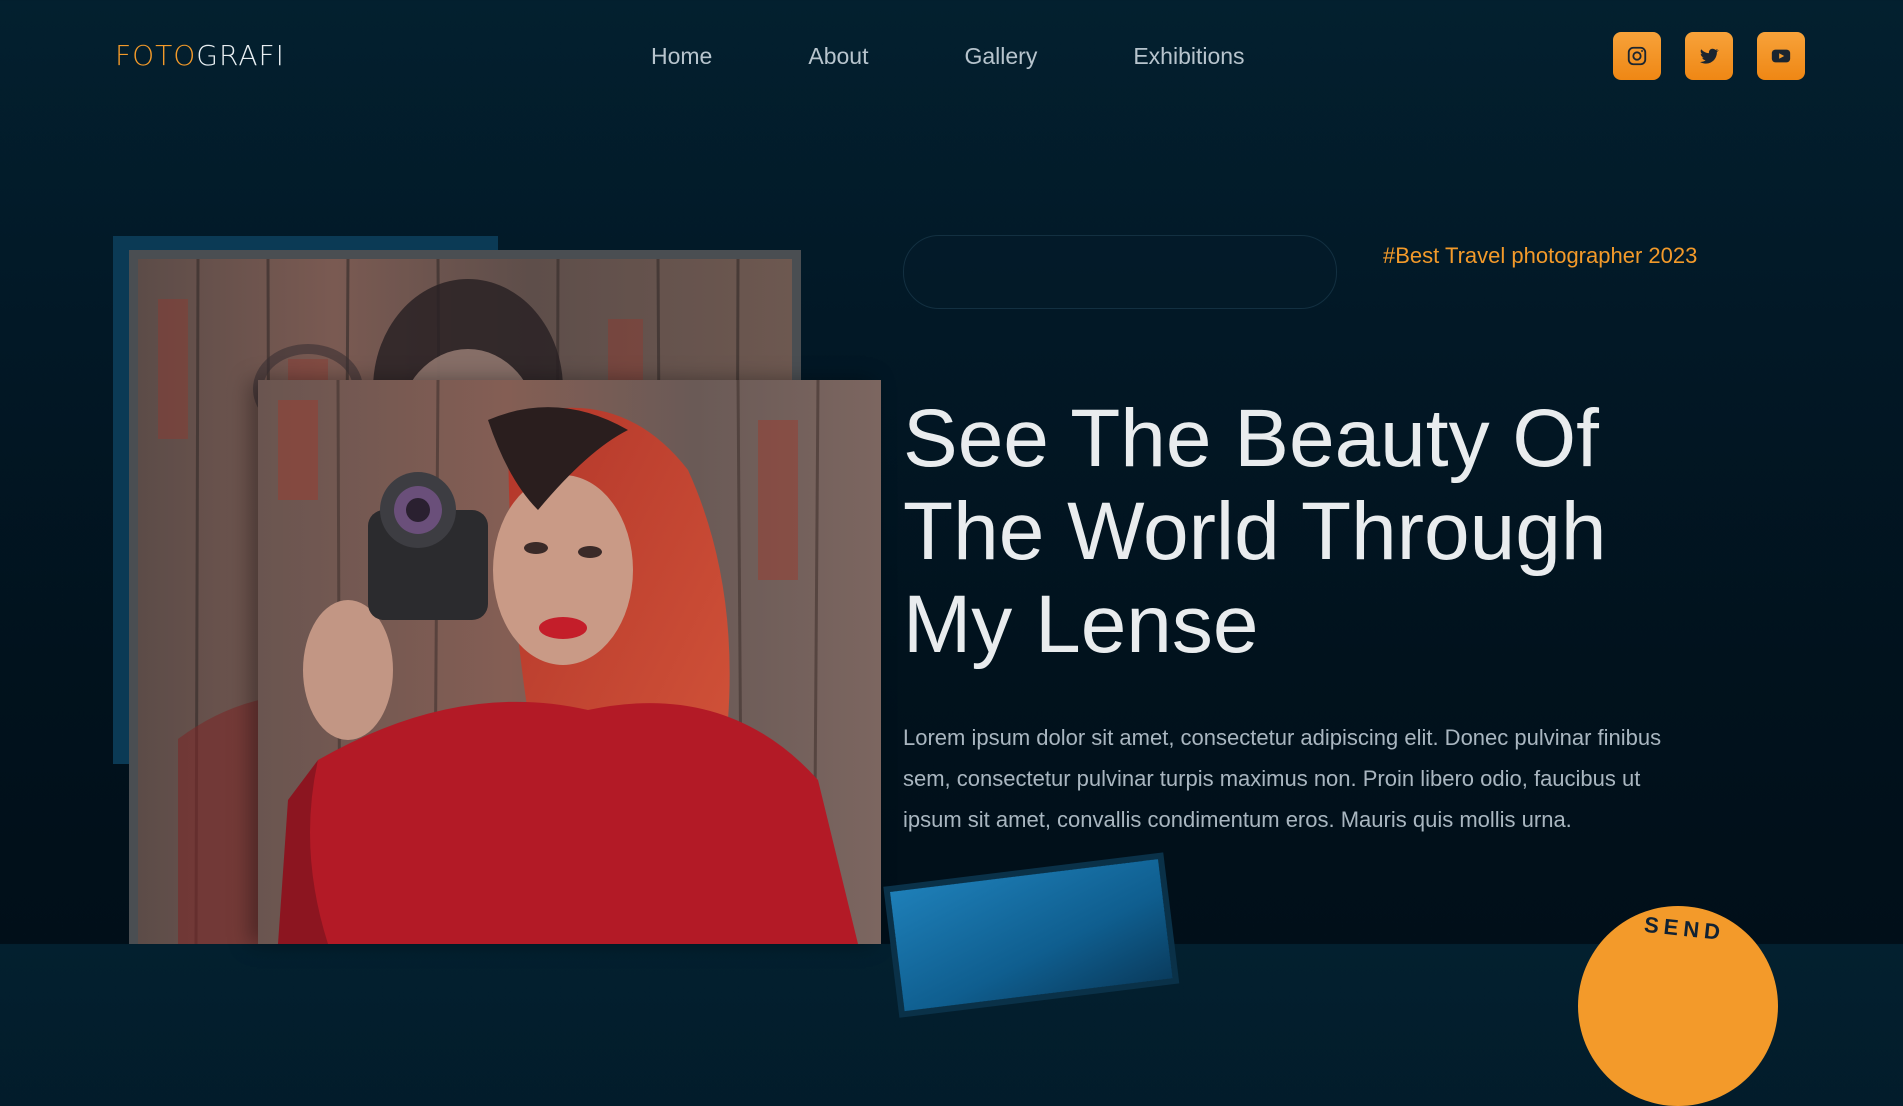 The width and height of the screenshot is (1903, 1106). What do you see at coordinates (1120, 272) in the screenshot?
I see `badge-pill` at bounding box center [1120, 272].